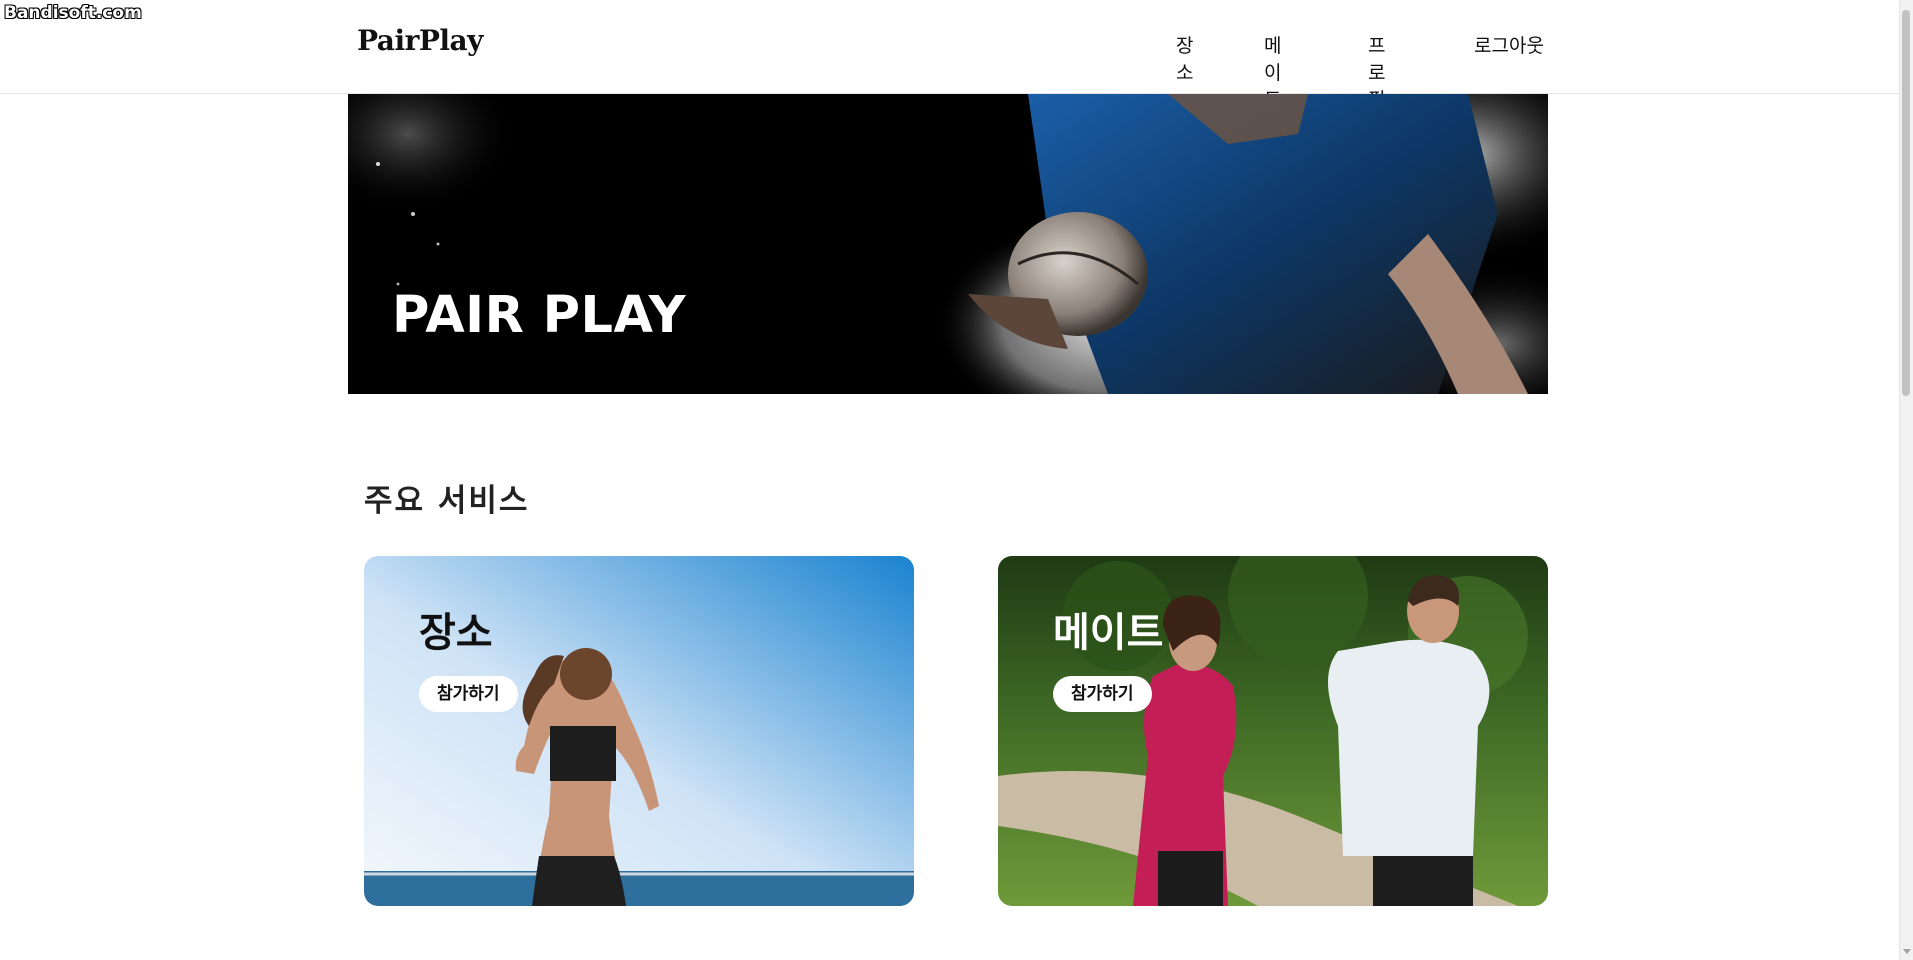 Image resolution: width=1913 pixels, height=960 pixels. What do you see at coordinates (447, 501) in the screenshot?
I see `section-title: 주요 서비스` at bounding box center [447, 501].